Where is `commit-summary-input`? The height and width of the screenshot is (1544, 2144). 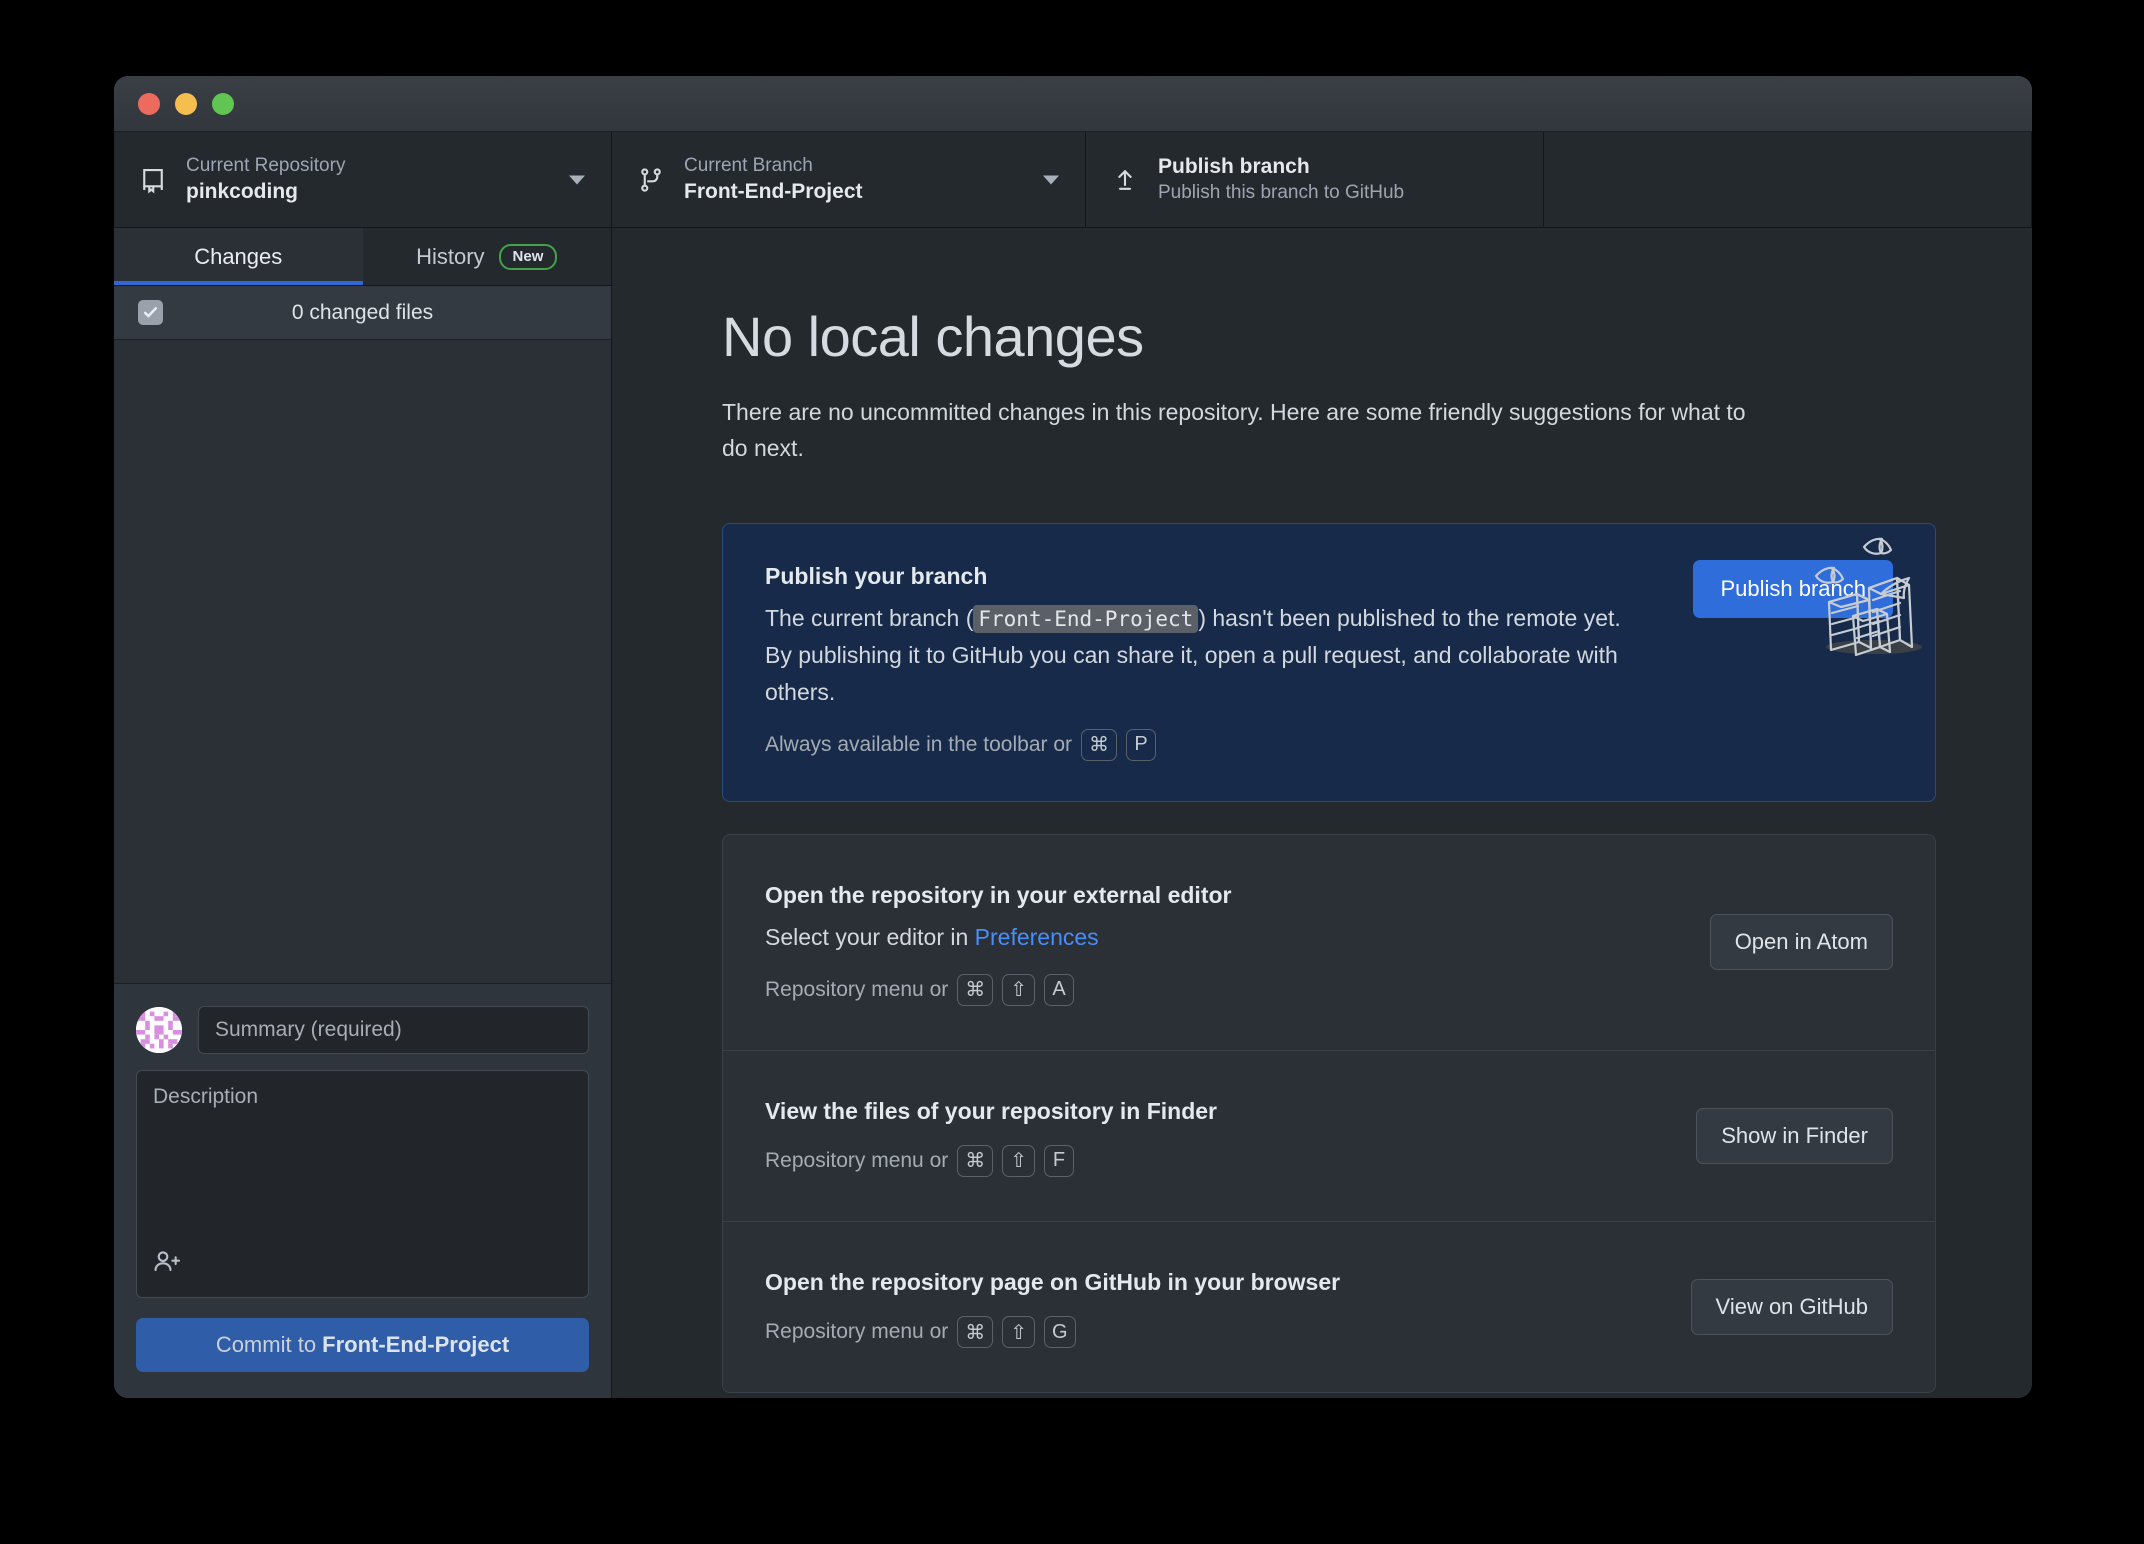 commit-summary-input is located at coordinates (393, 1030).